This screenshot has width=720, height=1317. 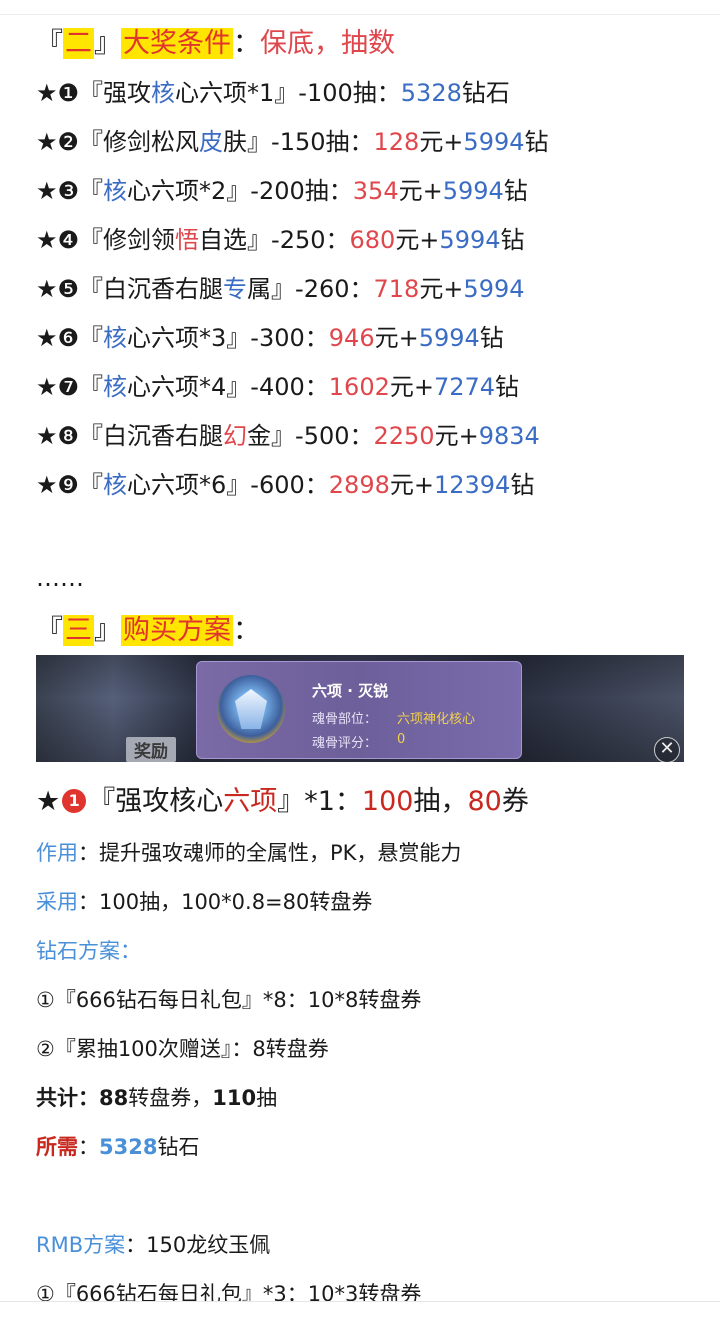 I want to click on card-key-score: 魂骨评分：, so click(x=345, y=743).